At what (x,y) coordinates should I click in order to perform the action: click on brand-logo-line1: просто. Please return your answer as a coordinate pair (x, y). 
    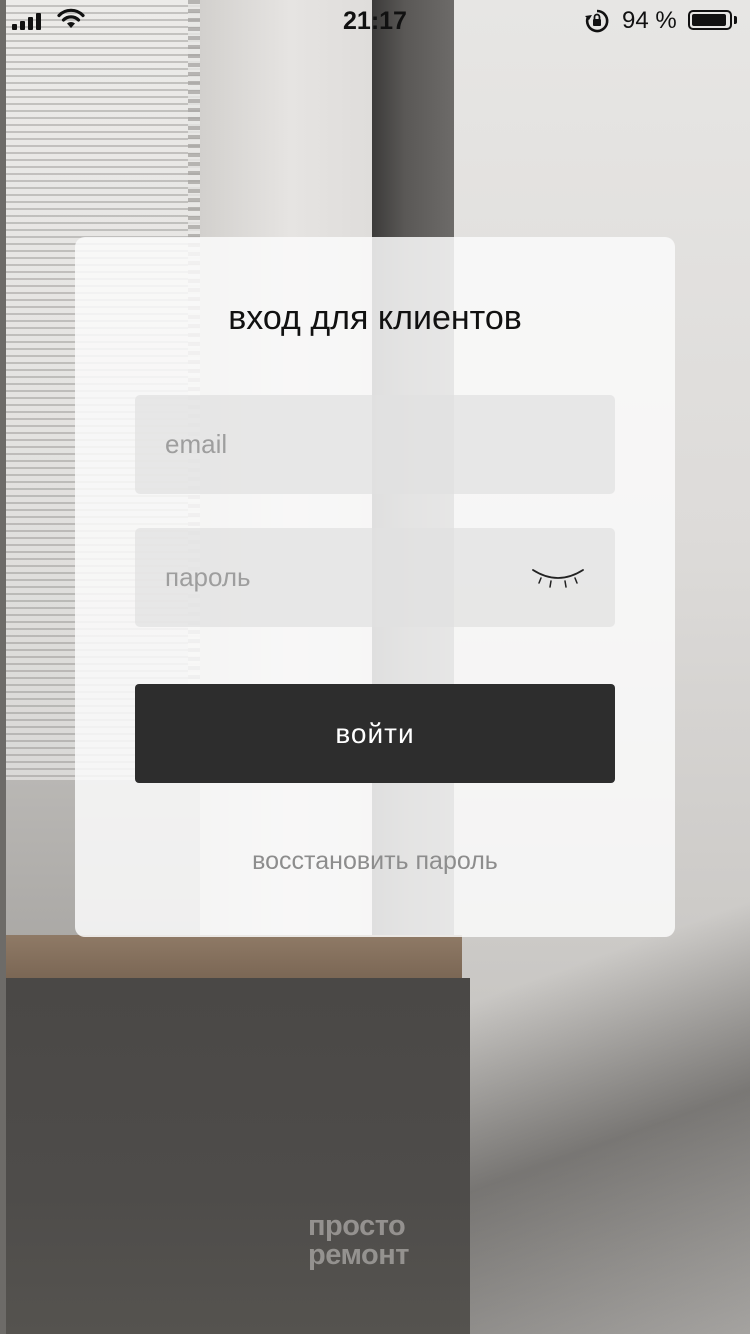
    Looking at the image, I should click on (357, 1226).